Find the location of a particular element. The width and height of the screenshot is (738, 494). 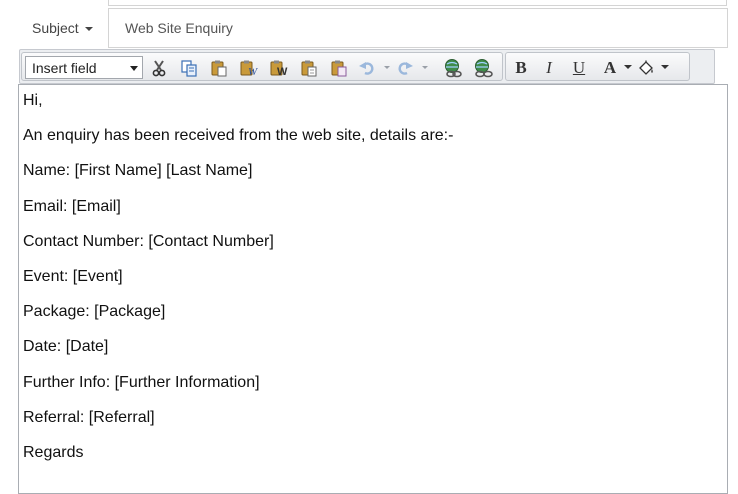

insert-link-icon is located at coordinates (453, 67).